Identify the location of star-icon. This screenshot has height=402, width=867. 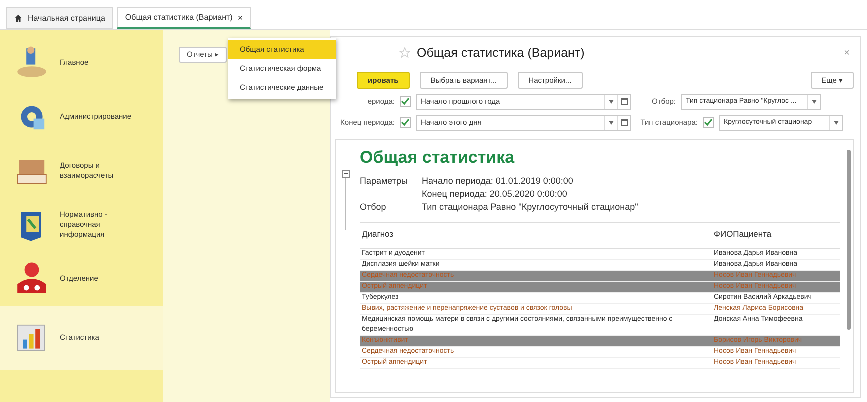
(405, 53).